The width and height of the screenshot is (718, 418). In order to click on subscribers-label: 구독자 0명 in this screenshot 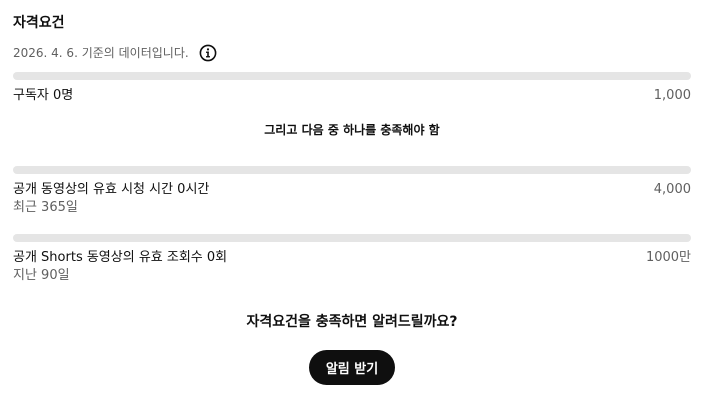, I will do `click(43, 95)`.